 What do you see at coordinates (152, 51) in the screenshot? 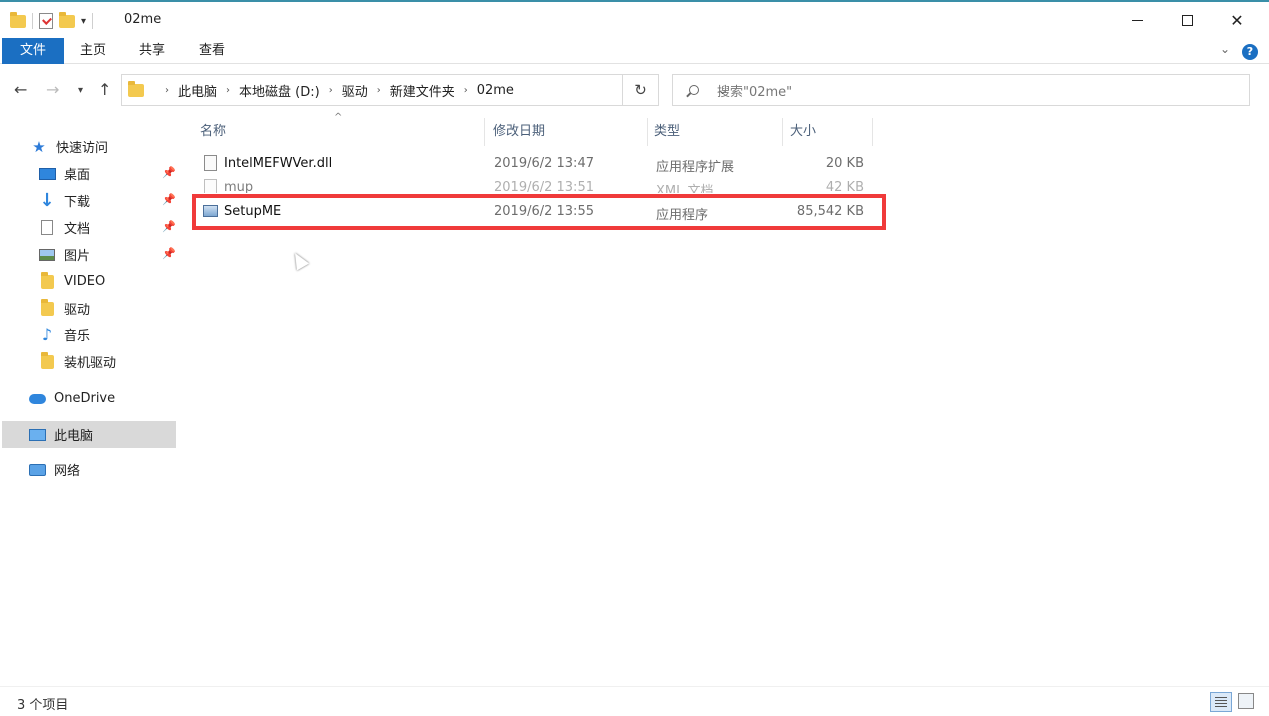
I see `tab-share: 共享` at bounding box center [152, 51].